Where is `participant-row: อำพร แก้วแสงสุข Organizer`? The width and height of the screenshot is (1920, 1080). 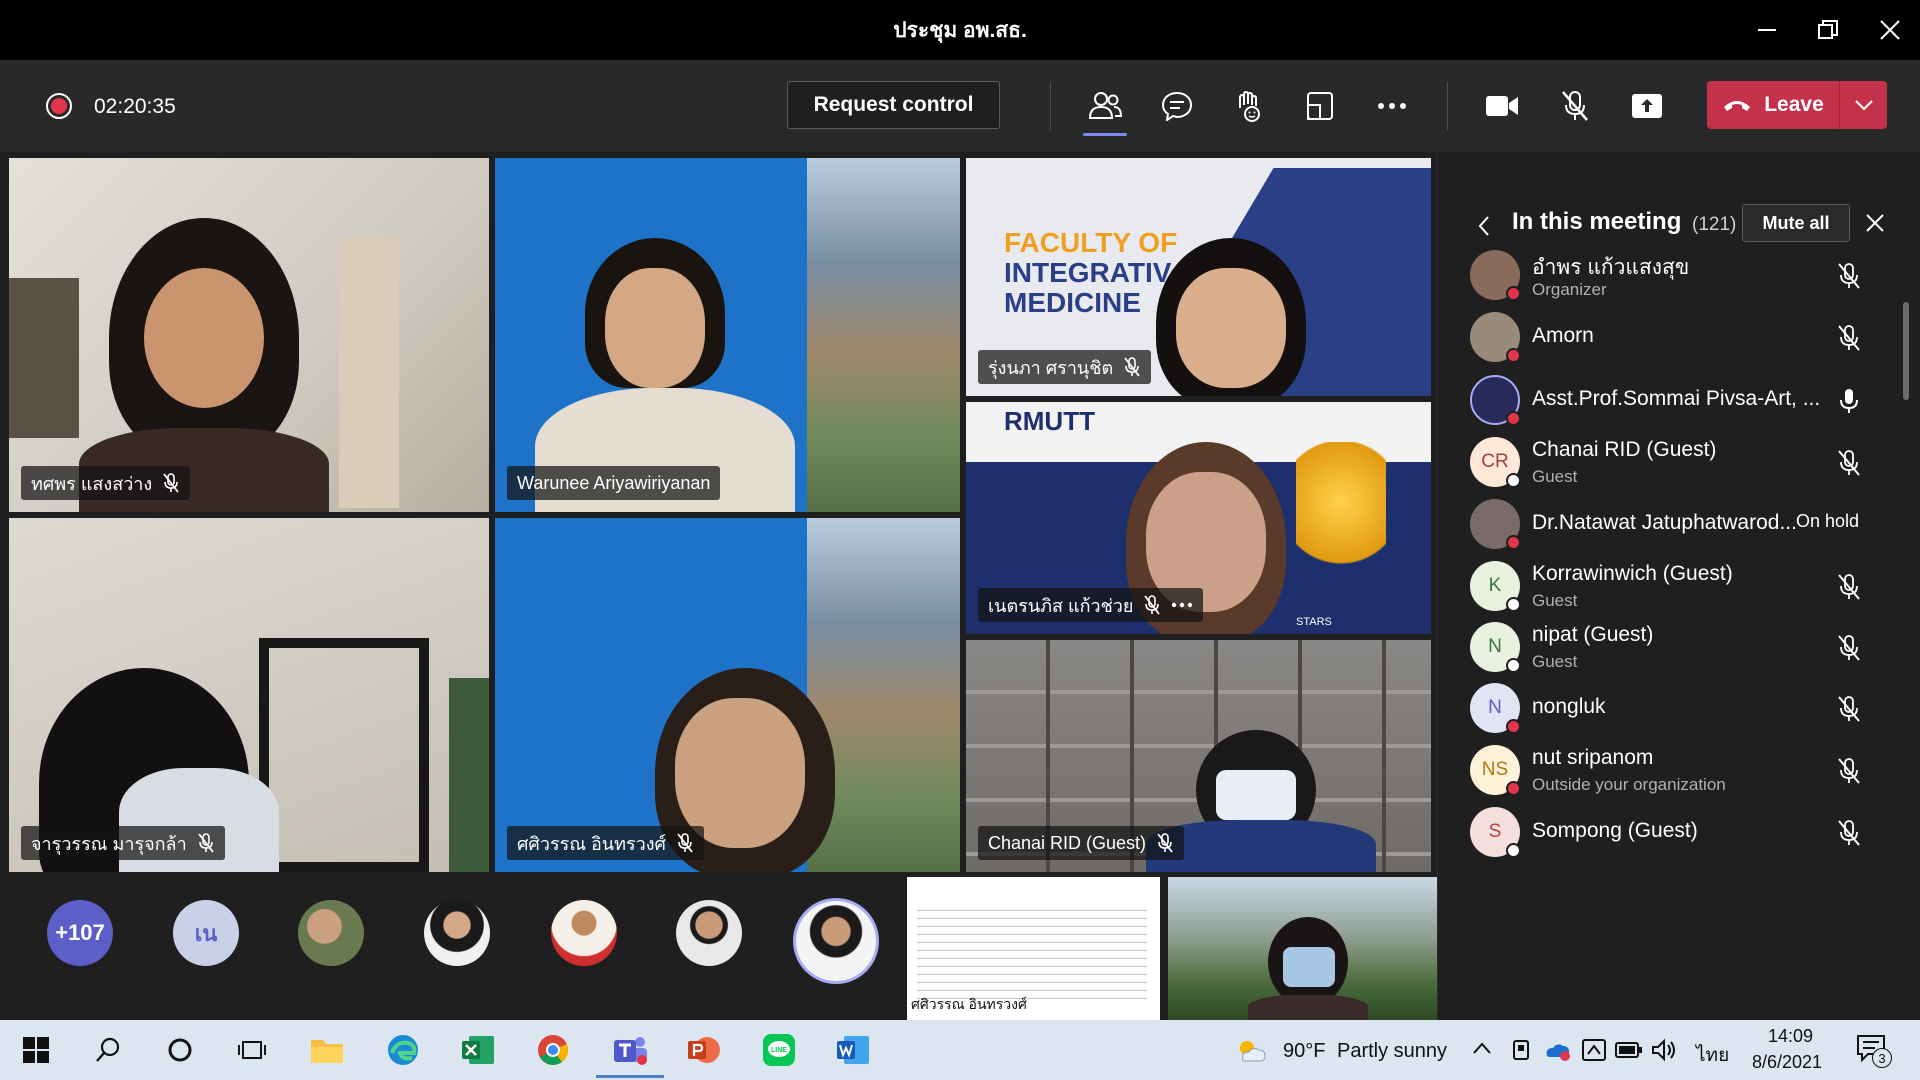 participant-row: อำพร แก้วแสงสุข Organizer is located at coordinates (1673, 275).